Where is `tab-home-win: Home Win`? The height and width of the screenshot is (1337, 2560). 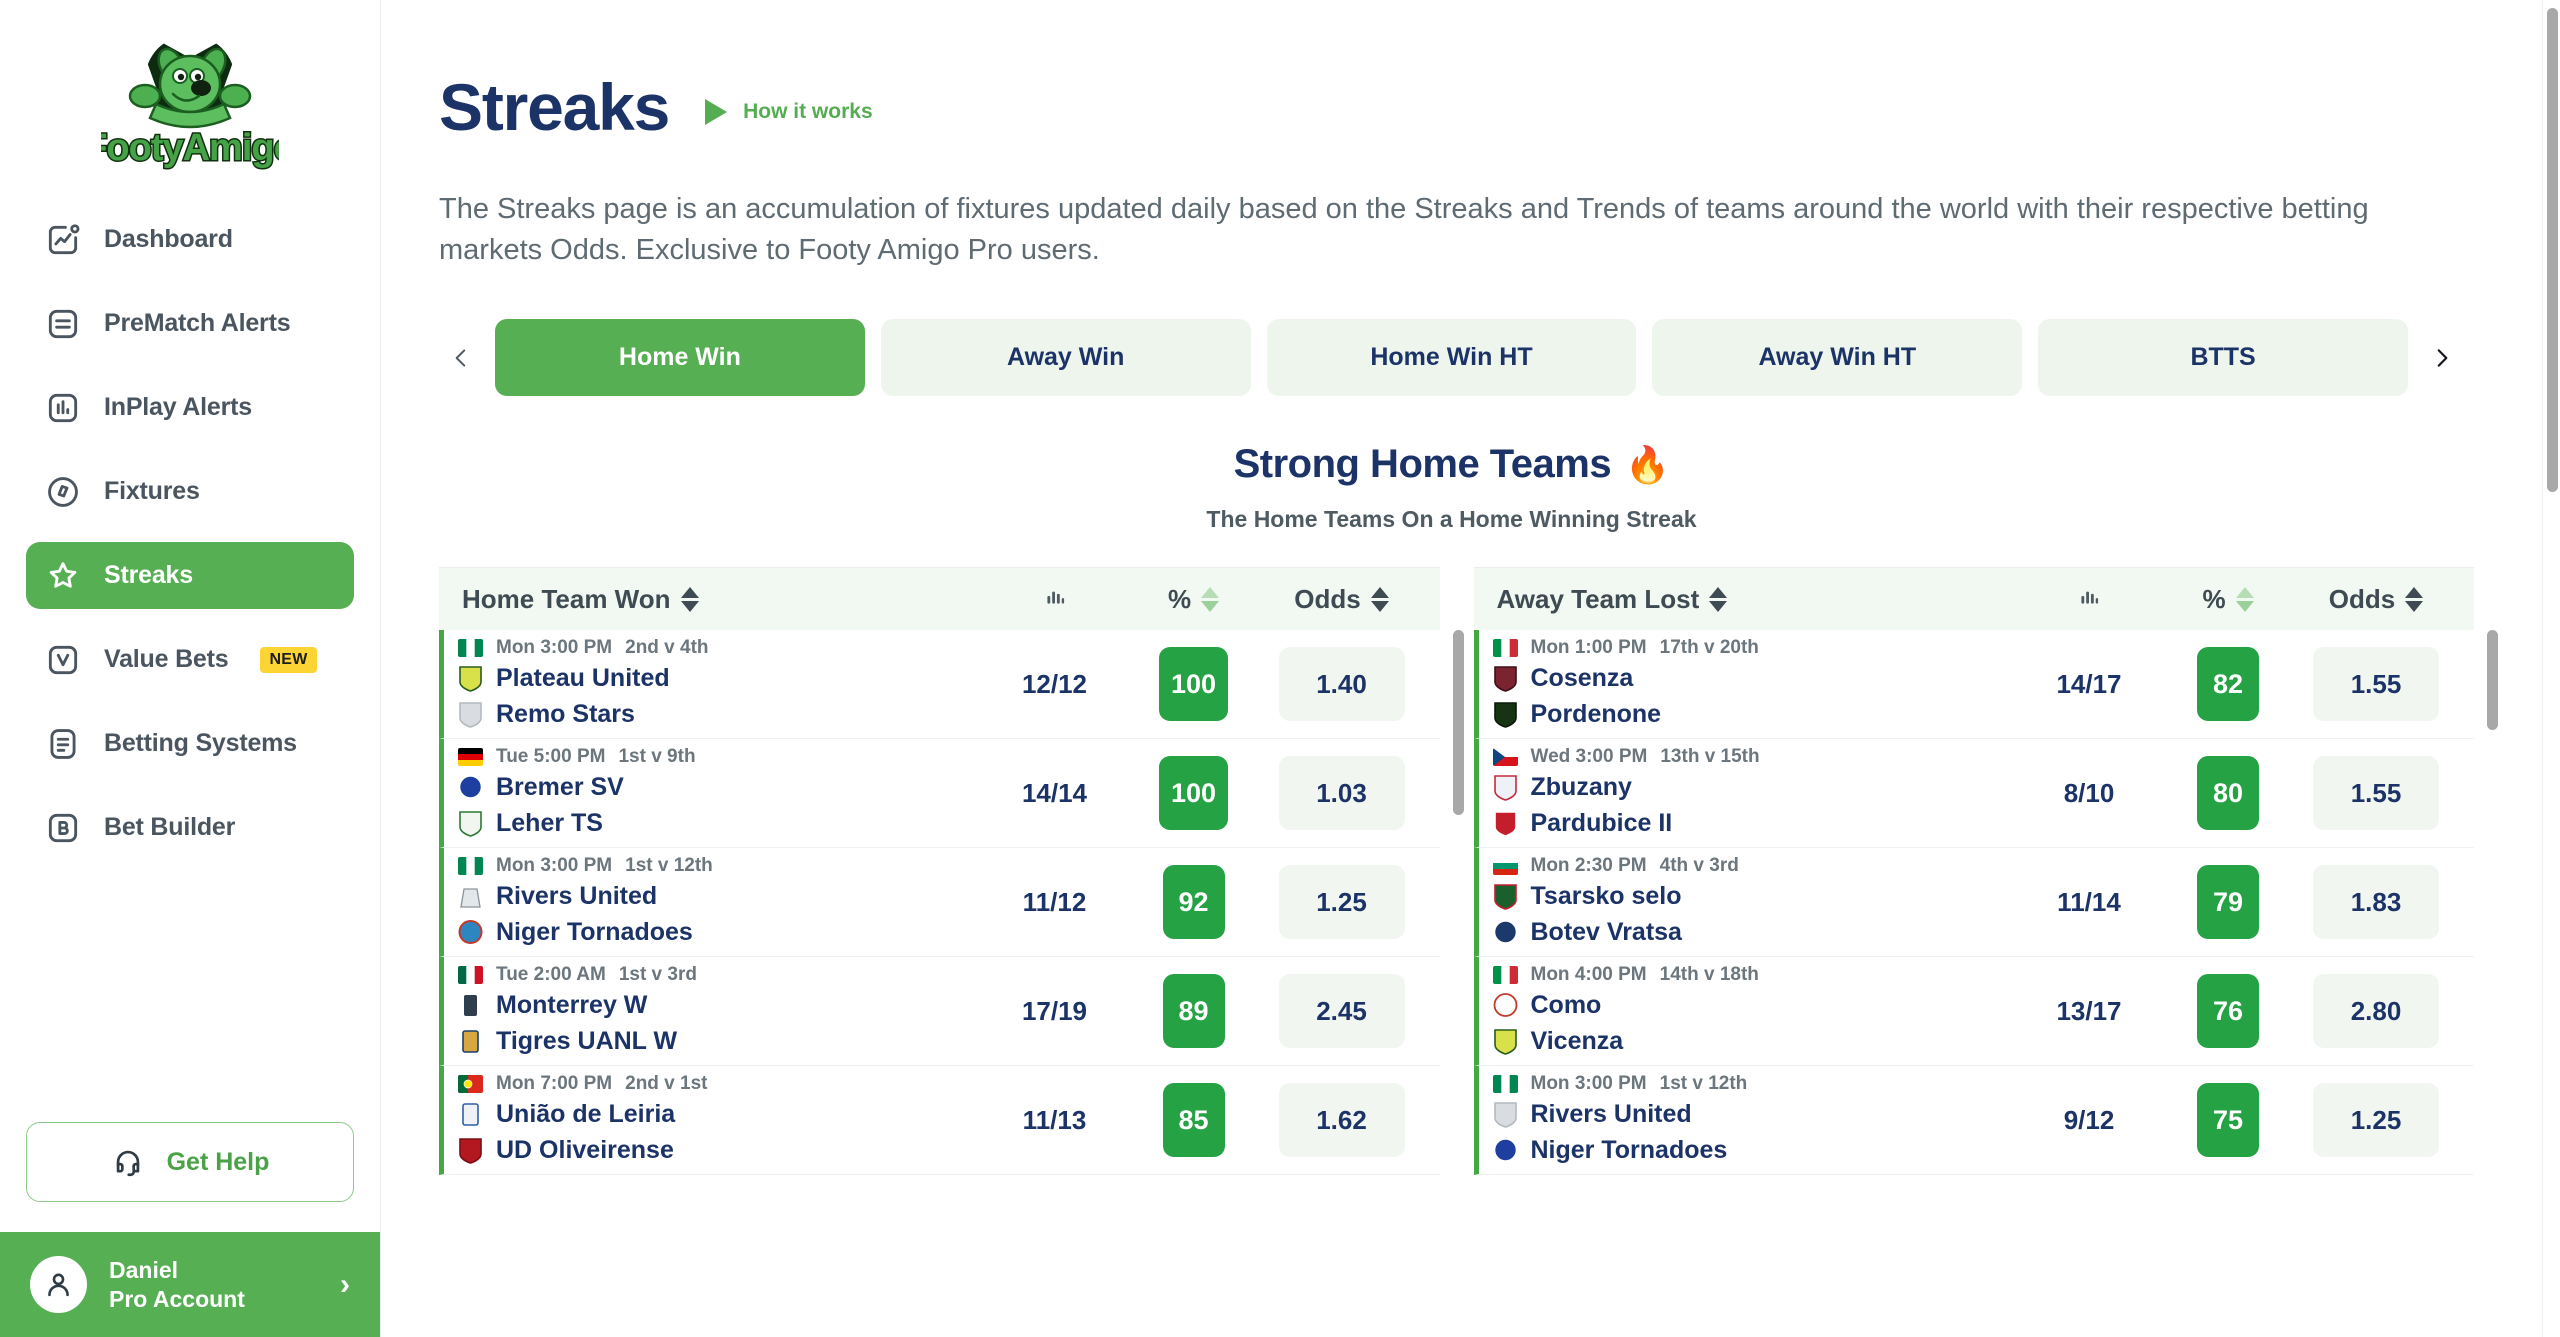
tab-home-win: Home Win is located at coordinates (680, 358).